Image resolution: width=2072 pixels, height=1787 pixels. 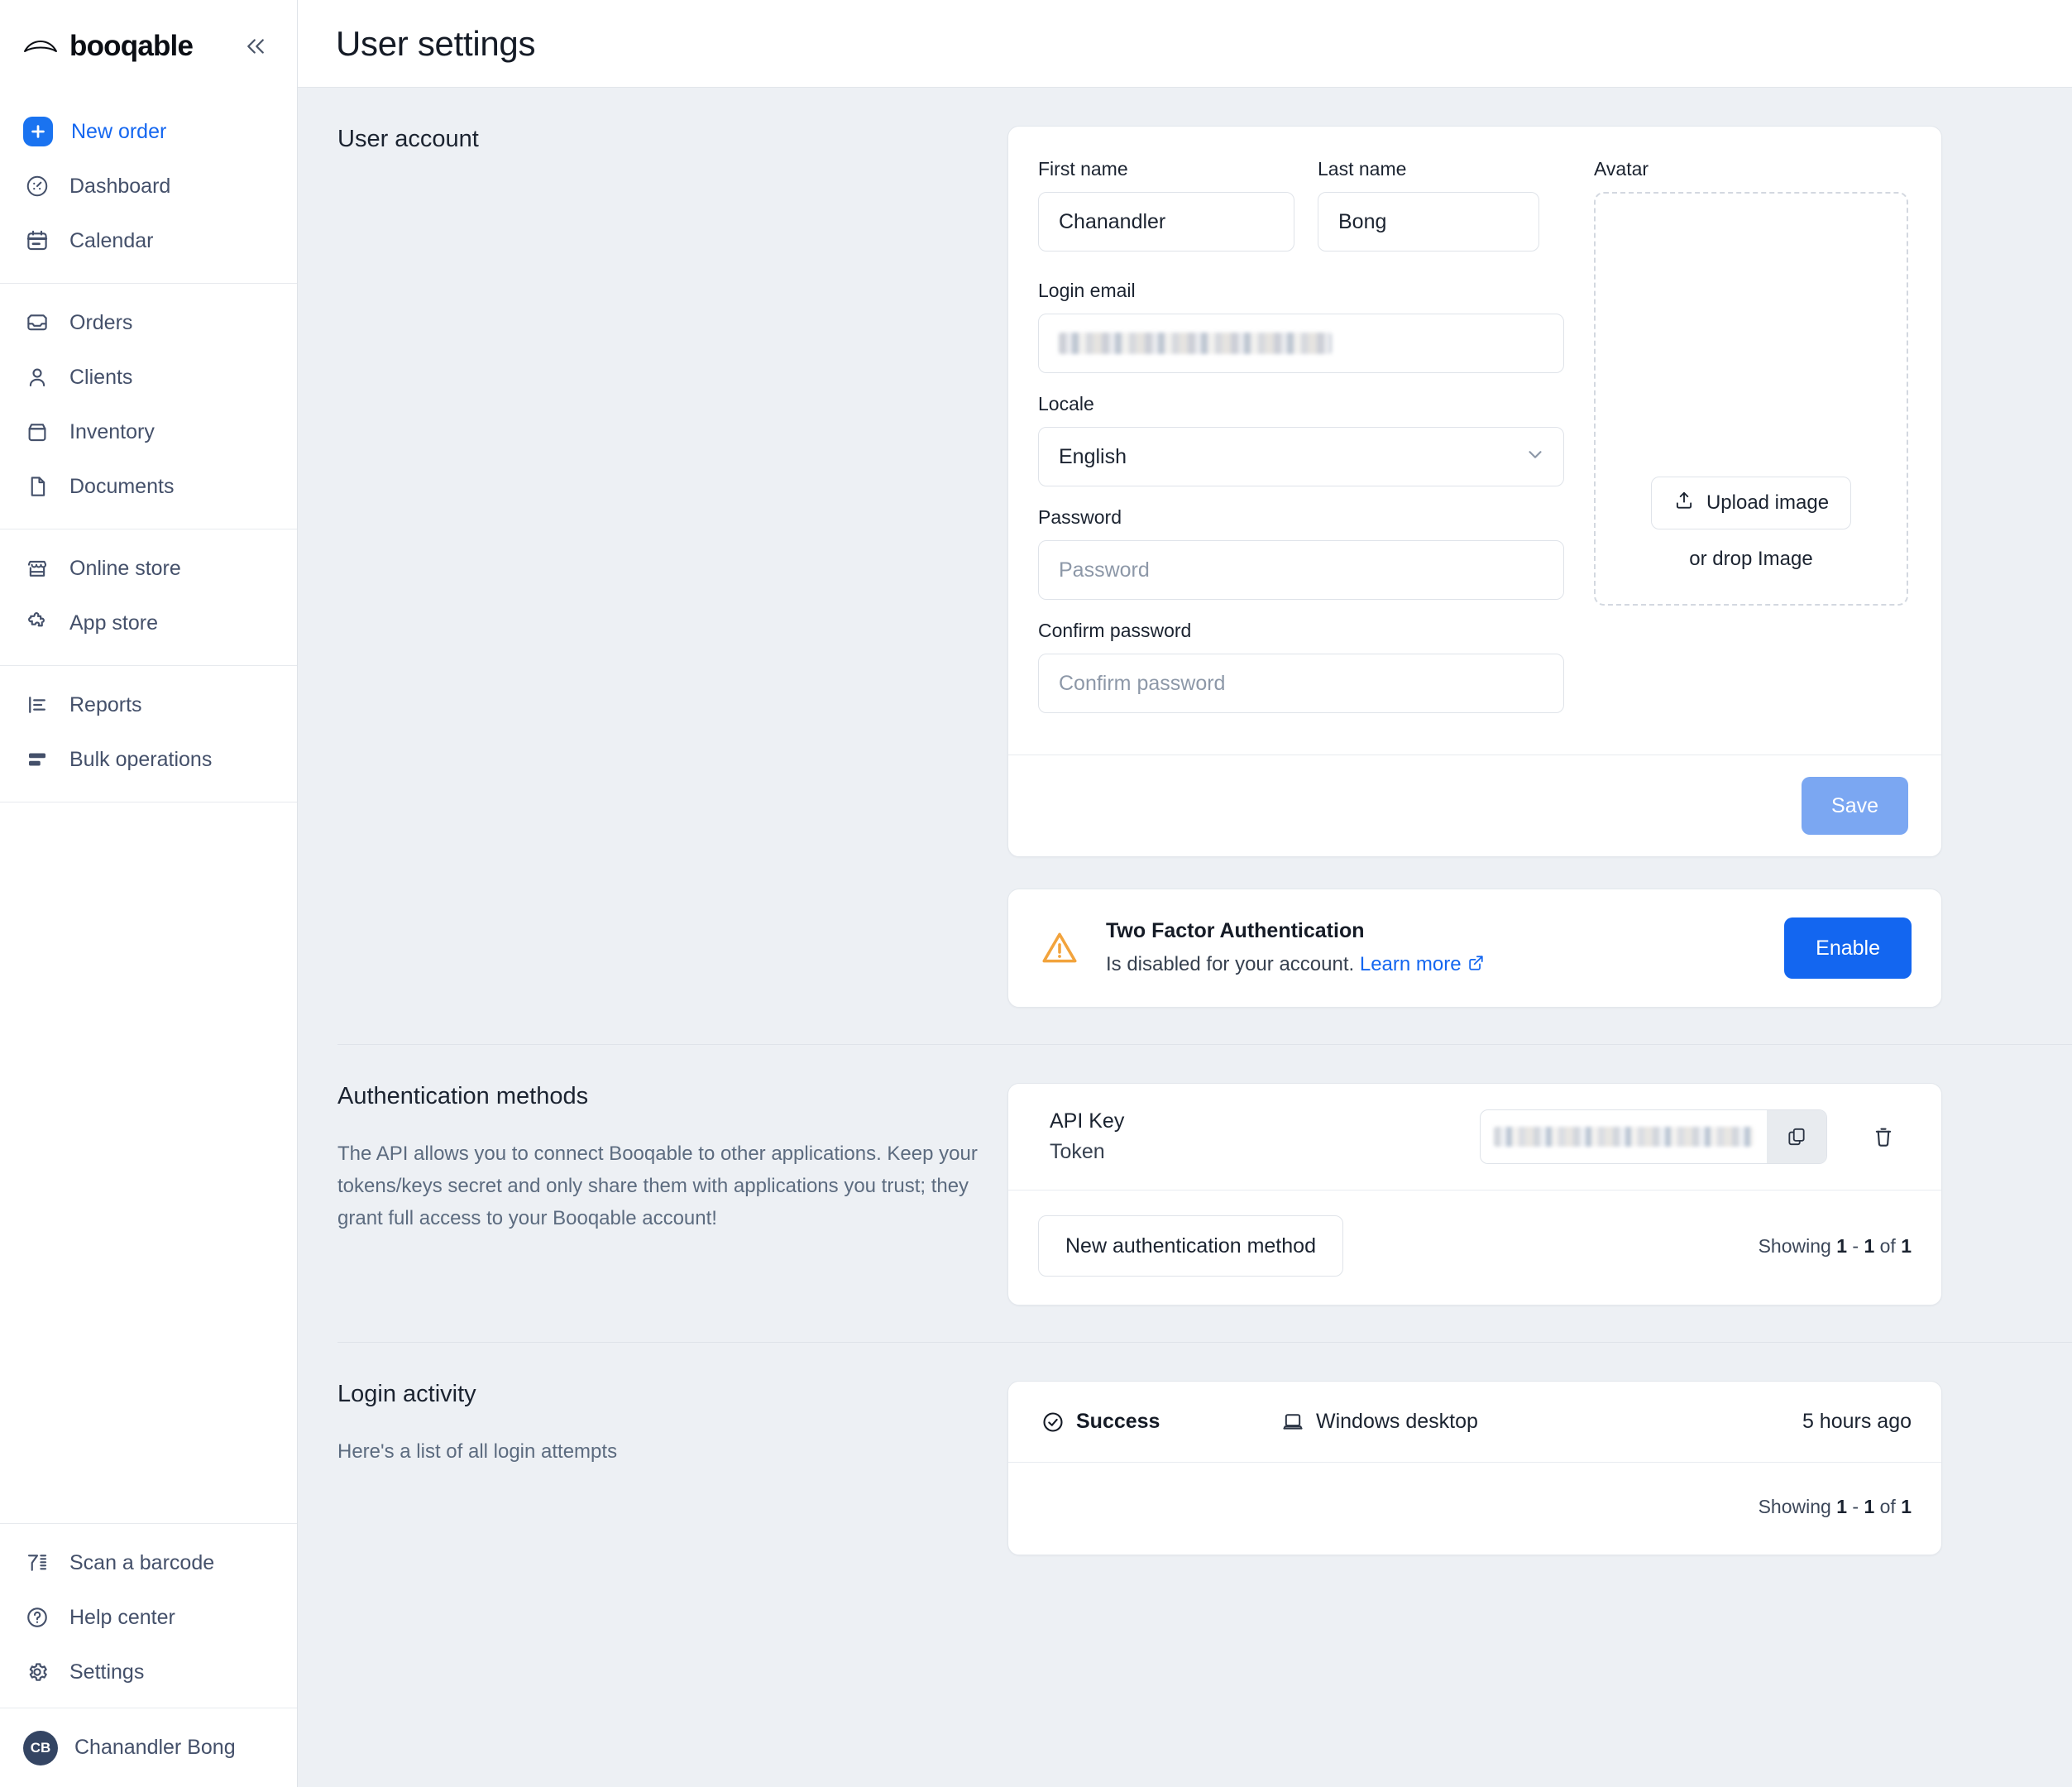 I want to click on api-key-field, so click(x=1654, y=1136).